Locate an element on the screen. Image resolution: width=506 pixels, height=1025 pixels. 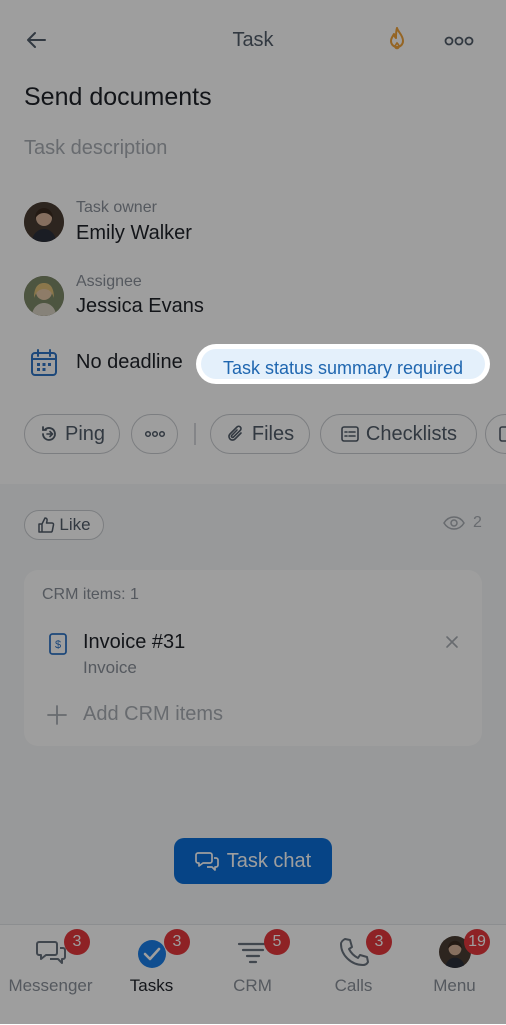
invoice-icon: $ is located at coordinates (58, 644).